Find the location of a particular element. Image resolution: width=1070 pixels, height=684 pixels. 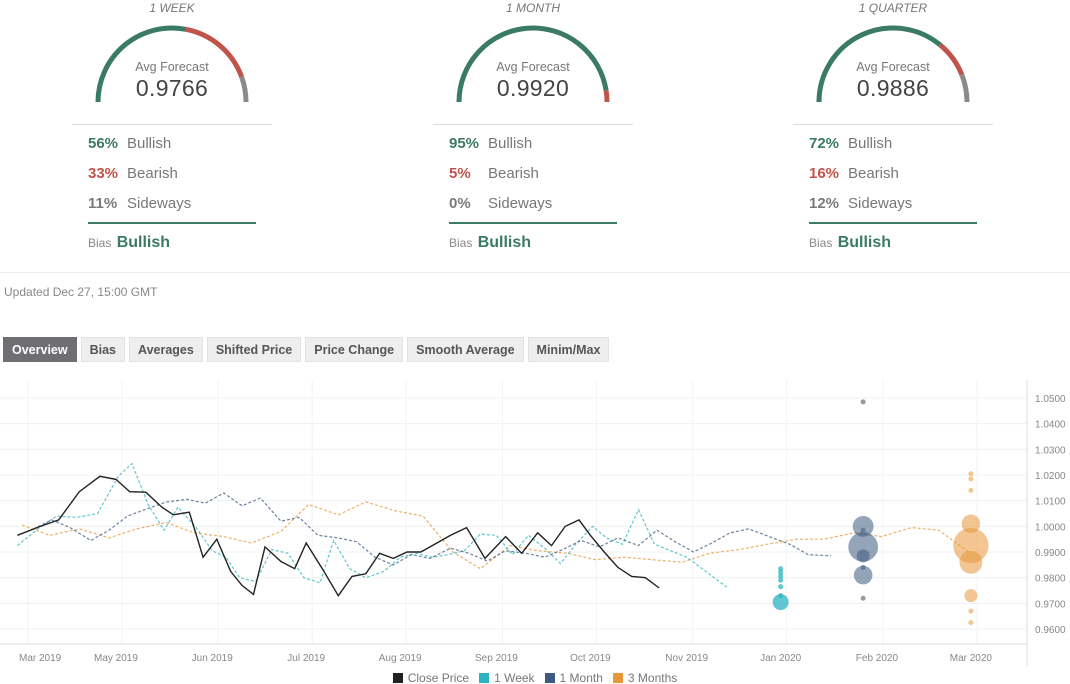

legend-item-1-month: 1 Month is located at coordinates (573, 677).